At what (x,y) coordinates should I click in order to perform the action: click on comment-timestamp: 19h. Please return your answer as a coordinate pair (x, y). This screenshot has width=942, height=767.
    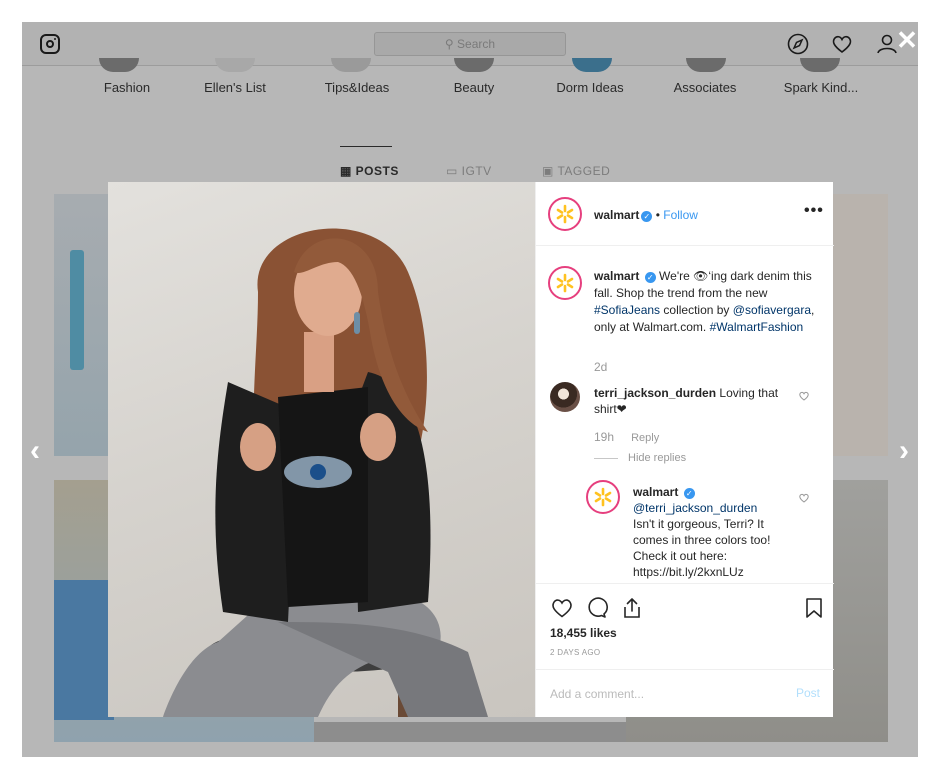
    Looking at the image, I should click on (604, 437).